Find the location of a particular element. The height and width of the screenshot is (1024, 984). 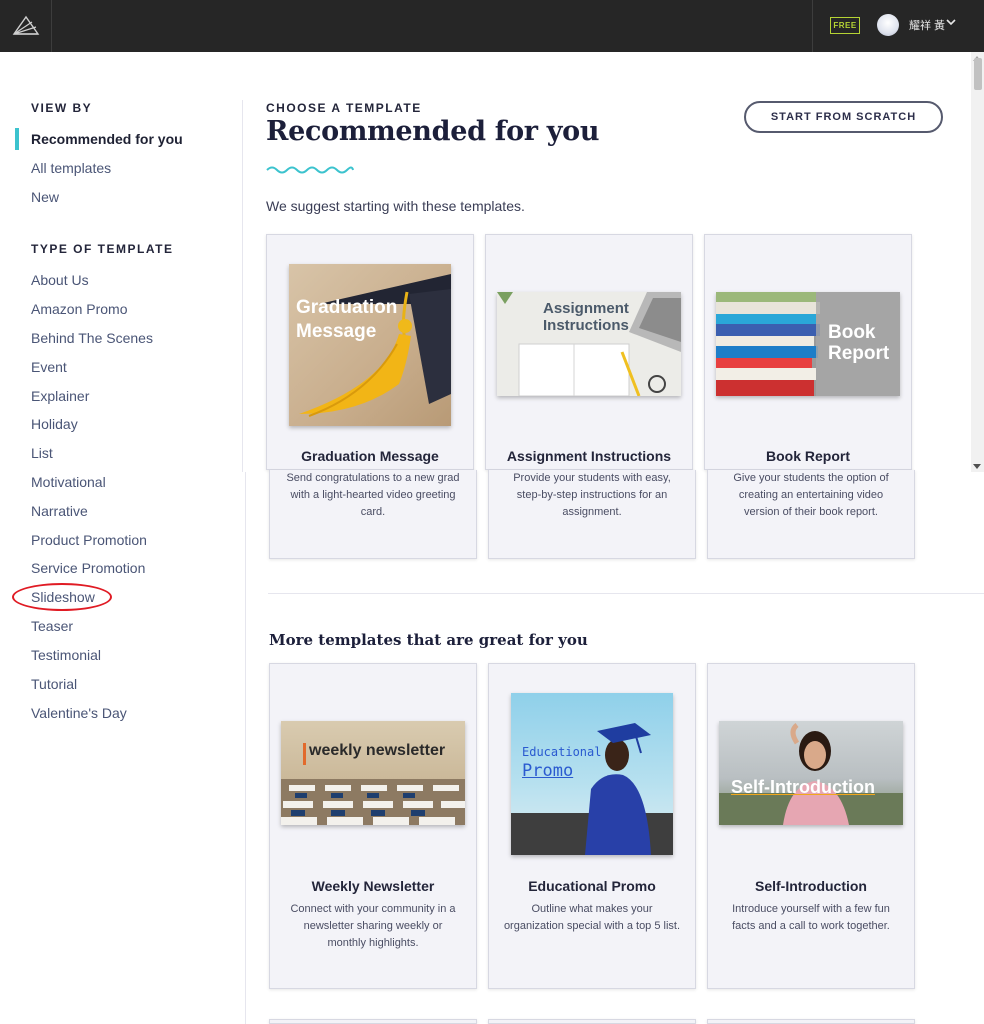

card-description: Outline what makes your is located at coordinates (592, 909).